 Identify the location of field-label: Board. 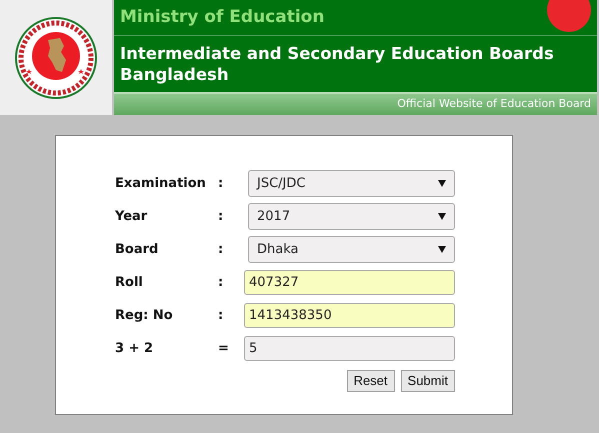
(137, 249).